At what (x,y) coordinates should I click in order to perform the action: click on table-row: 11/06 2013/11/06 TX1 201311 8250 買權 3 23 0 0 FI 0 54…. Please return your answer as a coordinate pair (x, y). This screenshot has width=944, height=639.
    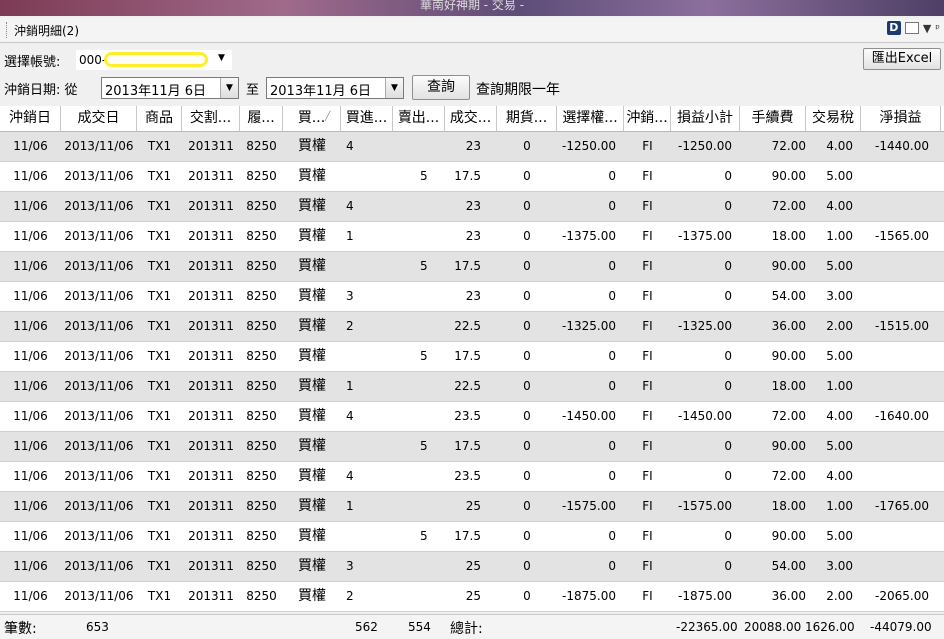
    Looking at the image, I should click on (472, 297).